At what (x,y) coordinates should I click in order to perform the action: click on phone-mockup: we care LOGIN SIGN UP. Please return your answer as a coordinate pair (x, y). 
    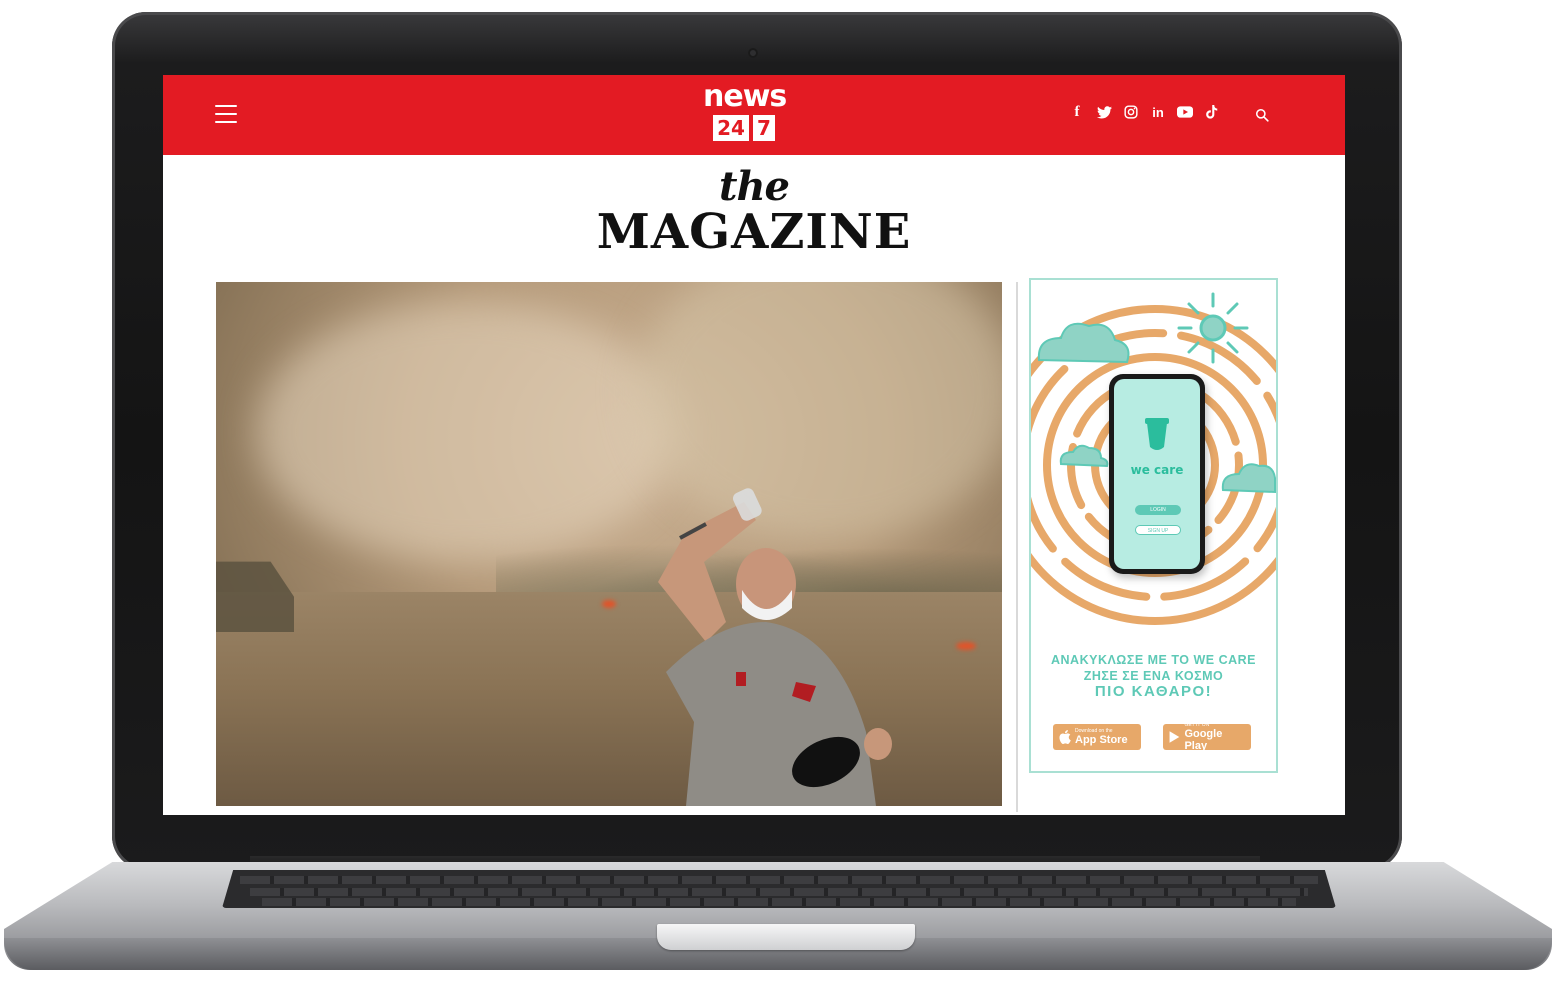
    Looking at the image, I should click on (1157, 474).